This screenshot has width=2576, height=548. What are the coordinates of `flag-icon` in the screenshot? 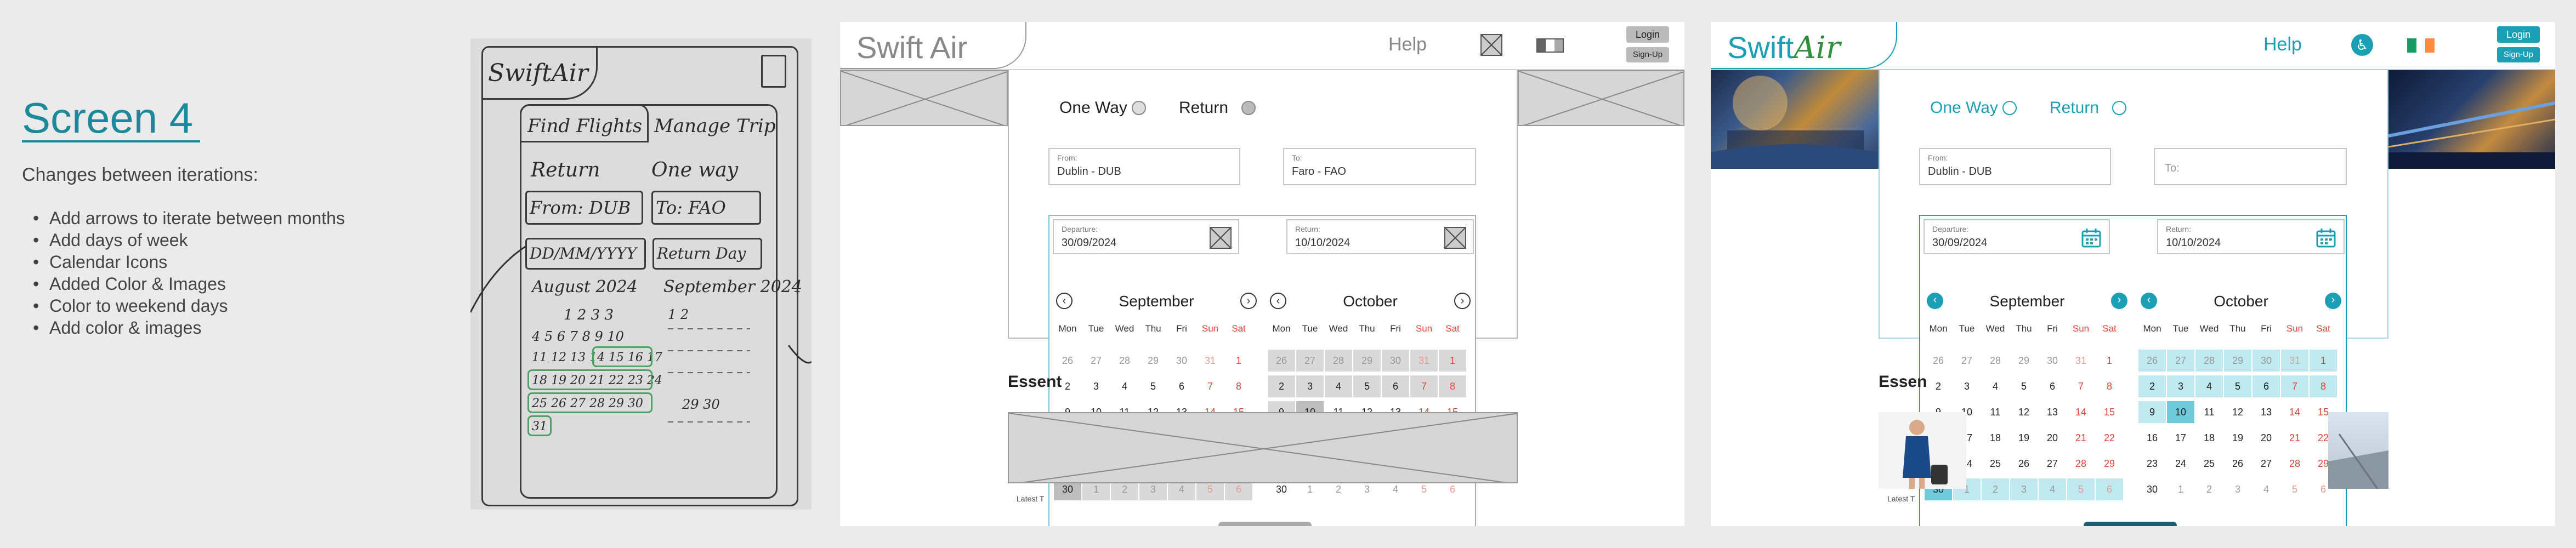 It's located at (1550, 45).